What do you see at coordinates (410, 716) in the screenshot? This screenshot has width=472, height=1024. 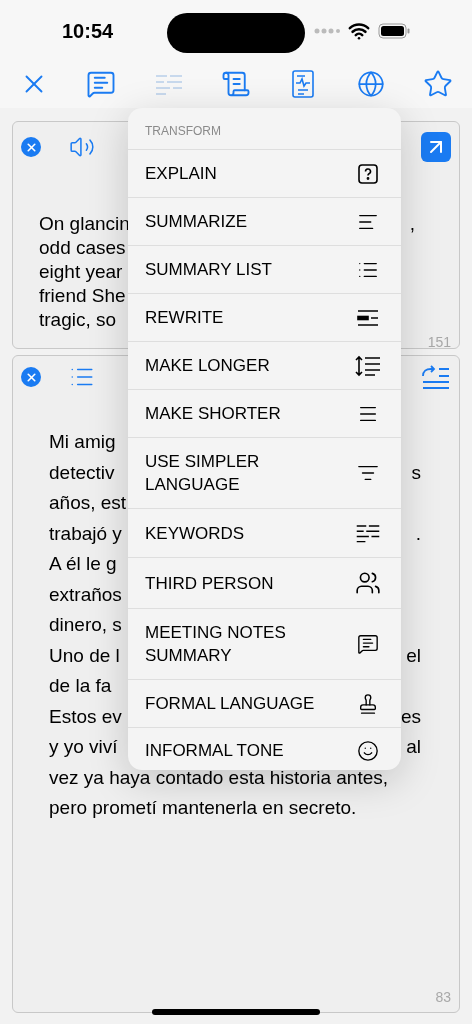 I see `text-line: es` at bounding box center [410, 716].